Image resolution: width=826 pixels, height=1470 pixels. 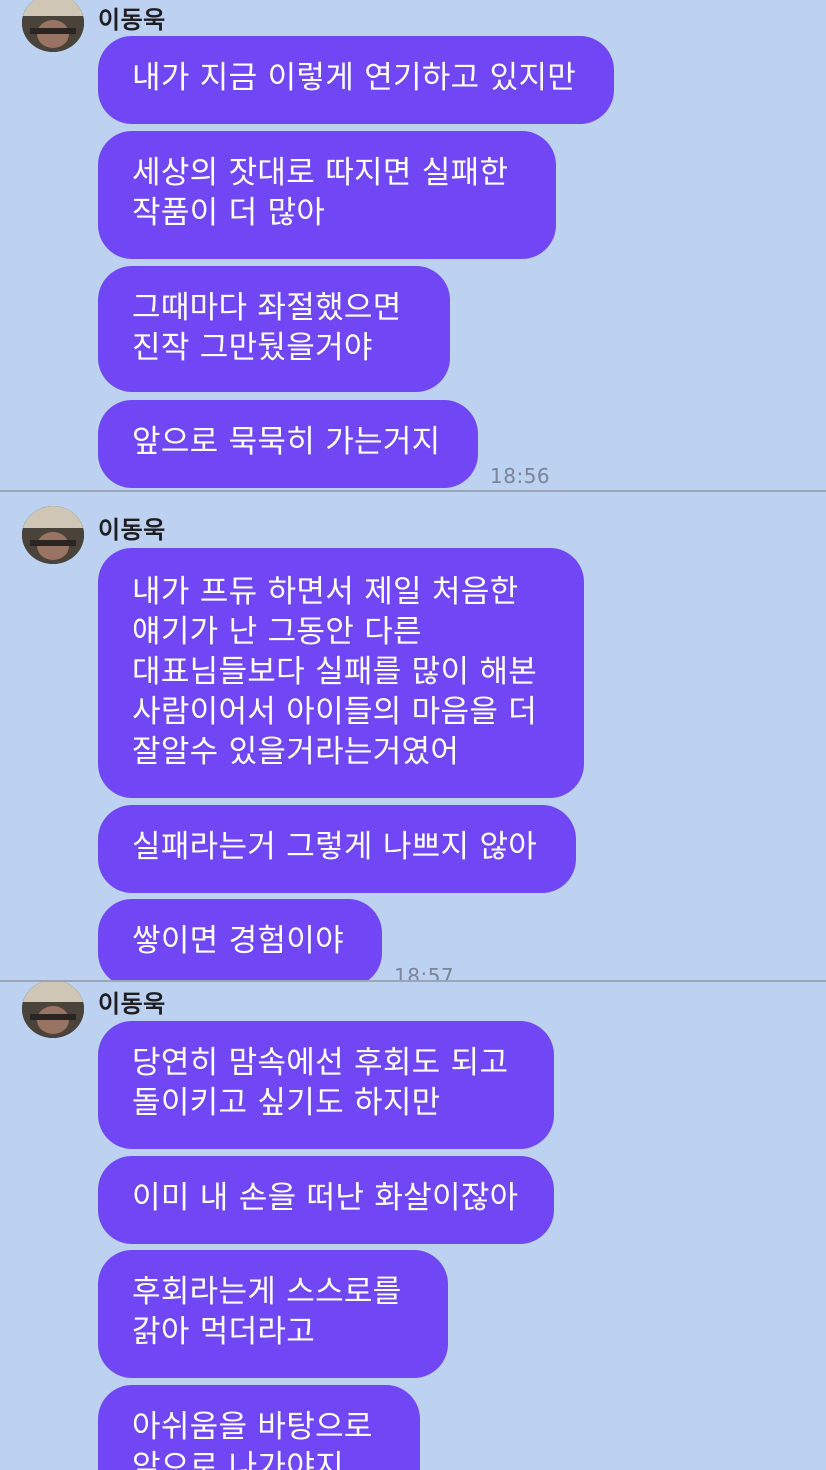 I want to click on message-timestamp: 18:56, so click(x=520, y=476).